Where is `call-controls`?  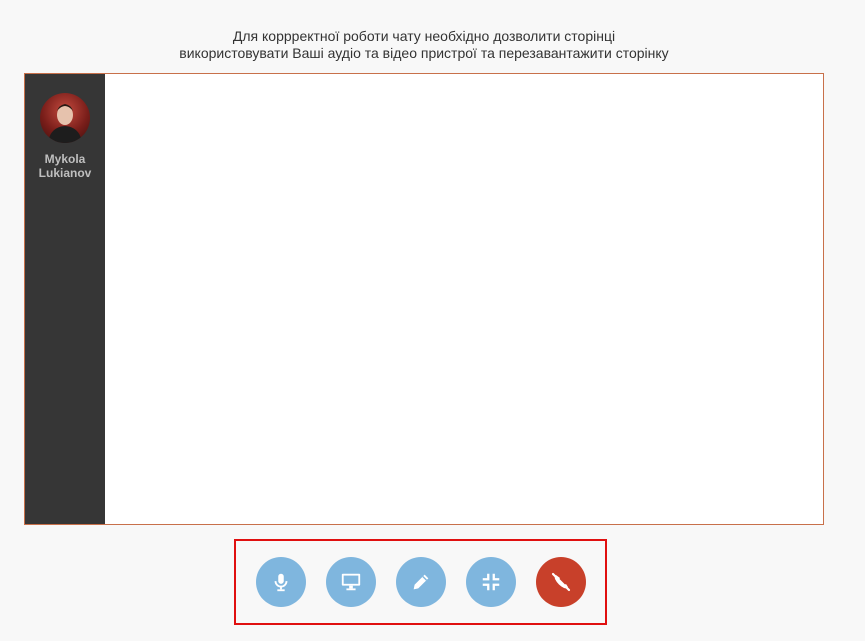
call-controls is located at coordinates (420, 582).